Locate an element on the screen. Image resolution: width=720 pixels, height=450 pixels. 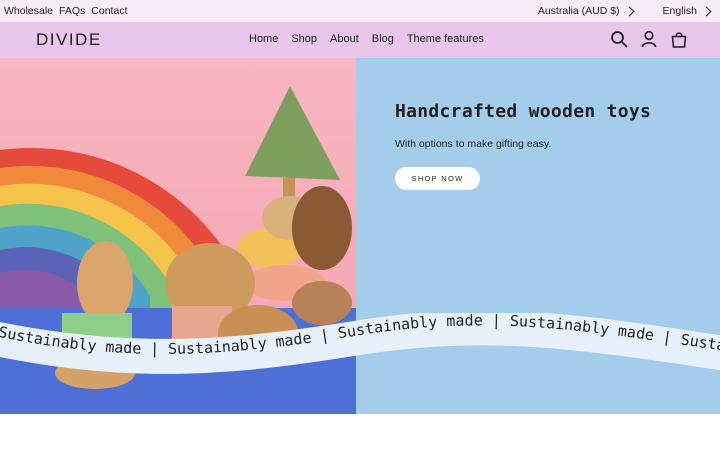
logo: DIVIDE is located at coordinates (69, 40).